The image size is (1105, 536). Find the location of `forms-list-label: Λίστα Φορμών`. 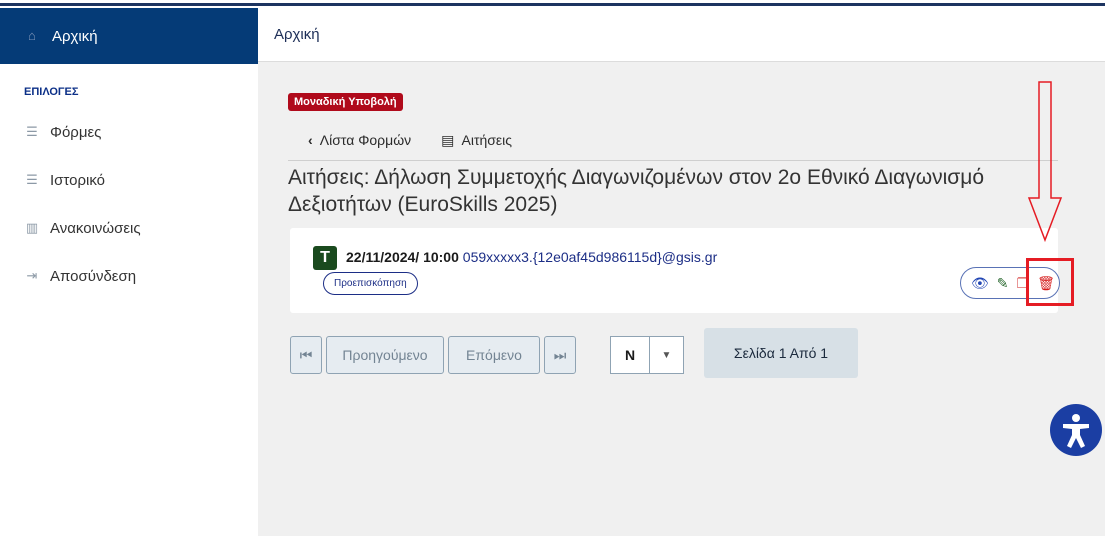

forms-list-label: Λίστα Φορμών is located at coordinates (365, 140).